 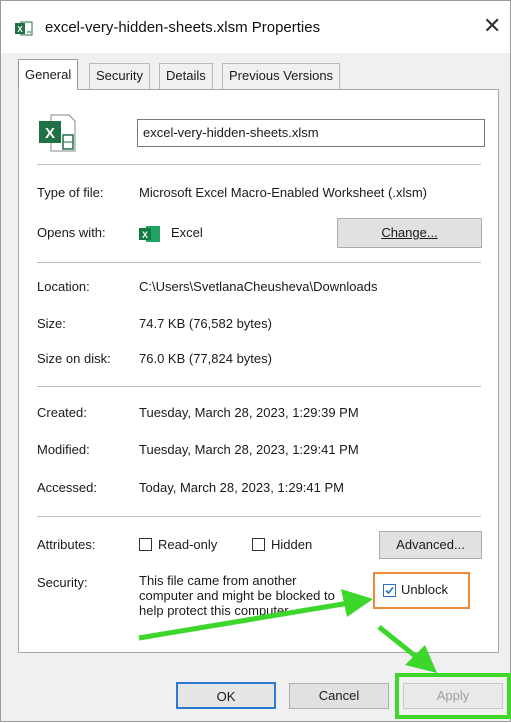 I want to click on annotation-arrows, so click(x=287, y=631).